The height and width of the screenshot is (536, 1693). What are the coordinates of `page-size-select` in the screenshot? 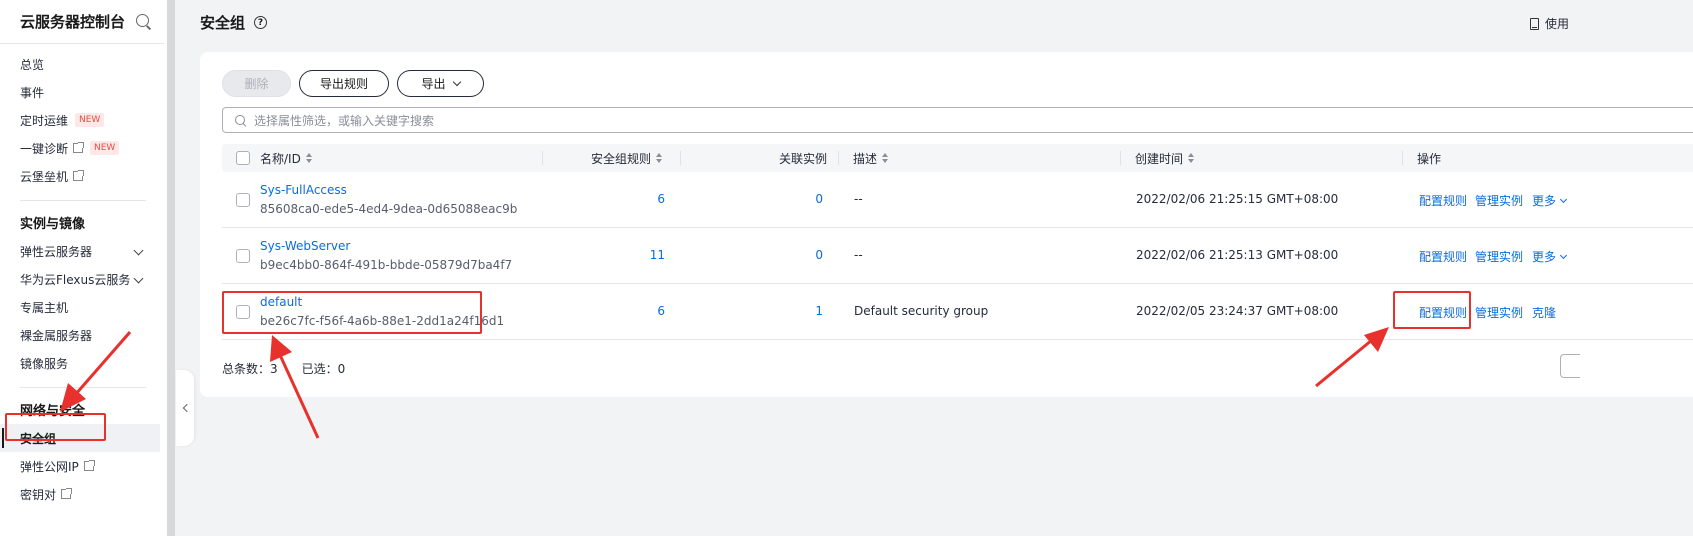 It's located at (1570, 366).